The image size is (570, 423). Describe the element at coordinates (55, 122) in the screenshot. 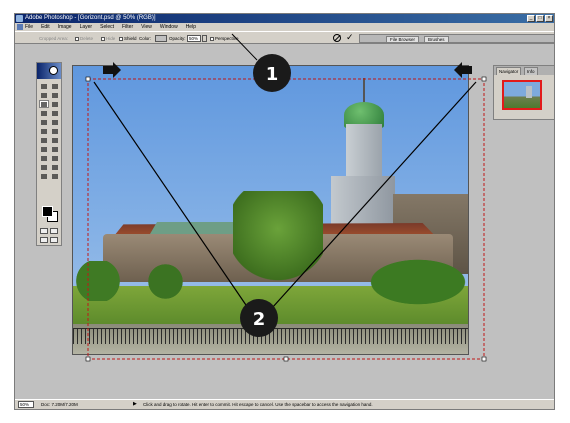

I see `history-brush-tool` at that location.